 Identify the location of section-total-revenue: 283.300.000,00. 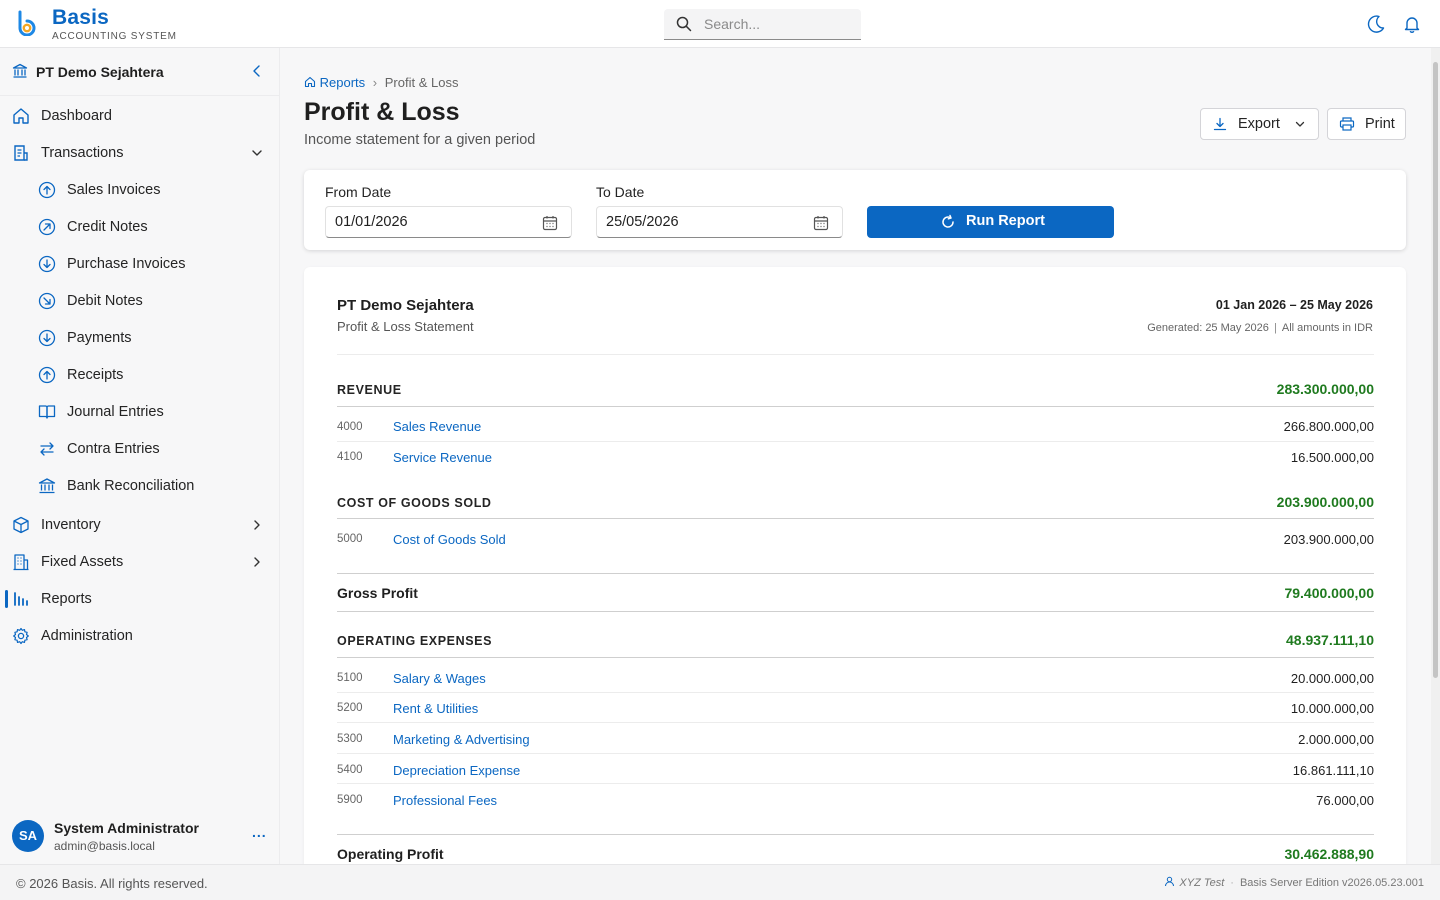
(1325, 389).